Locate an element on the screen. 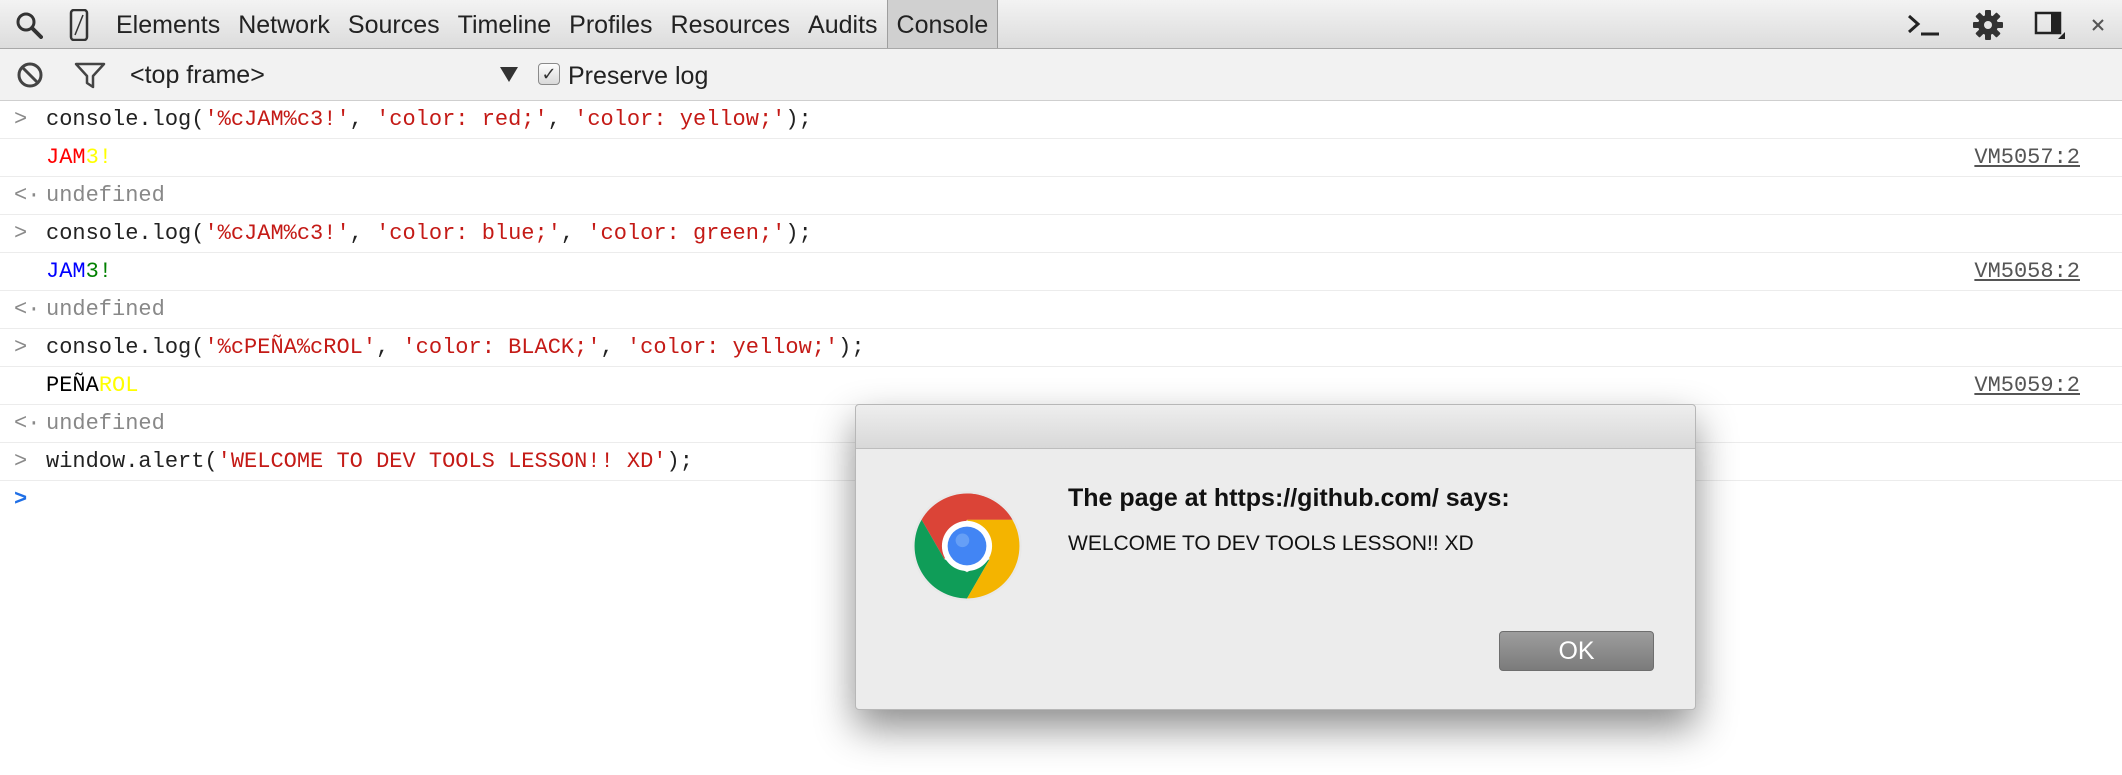 The image size is (2122, 775). ok-button: OK is located at coordinates (1576, 651).